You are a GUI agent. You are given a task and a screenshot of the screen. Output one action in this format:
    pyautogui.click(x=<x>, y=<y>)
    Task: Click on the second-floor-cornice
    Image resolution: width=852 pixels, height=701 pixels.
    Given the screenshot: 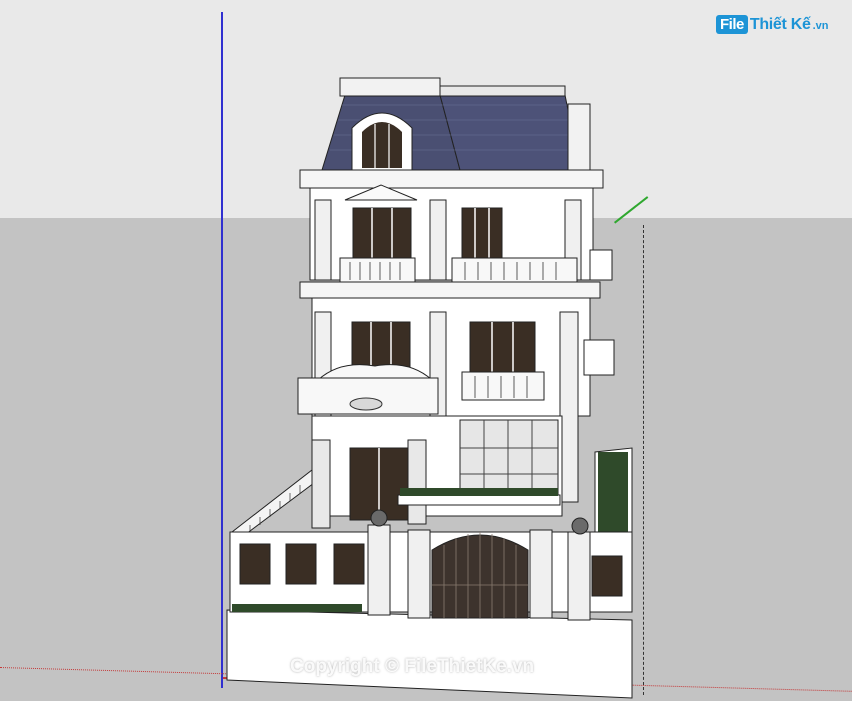 What is the action you would take?
    pyautogui.click(x=450, y=290)
    